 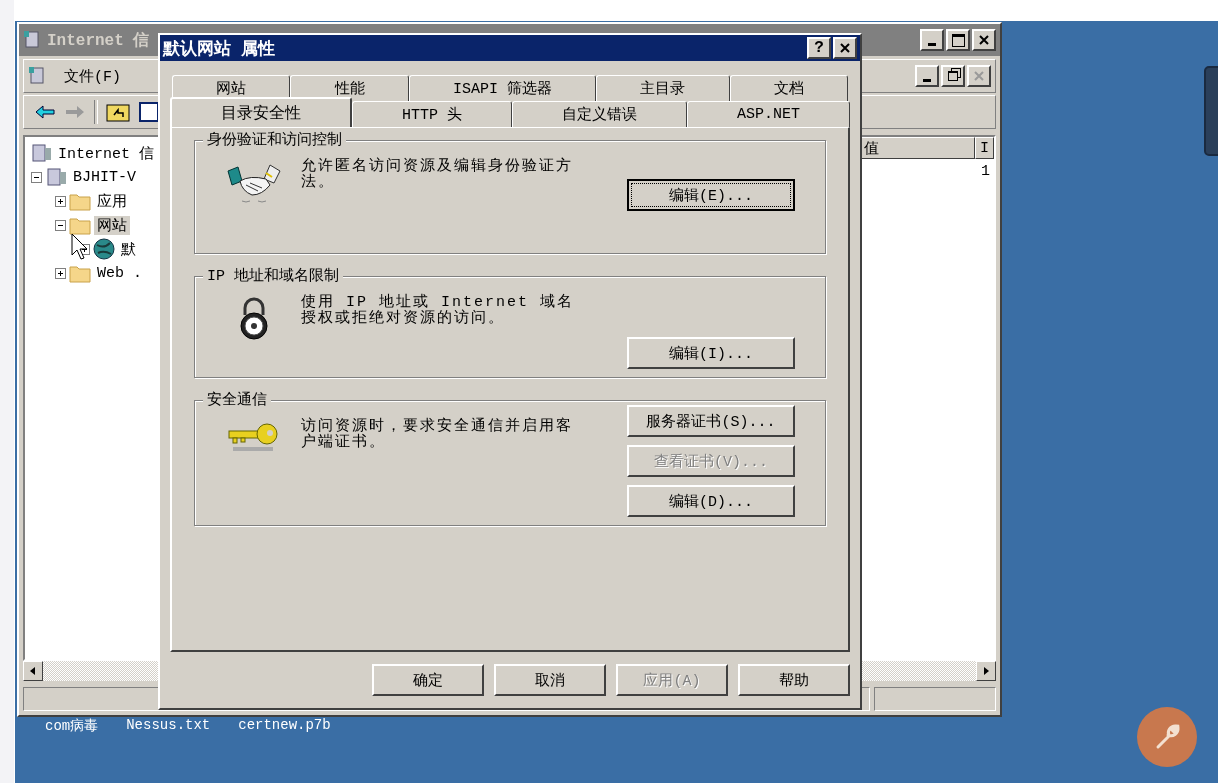 I want to click on tab: 性能, so click(x=349, y=88).